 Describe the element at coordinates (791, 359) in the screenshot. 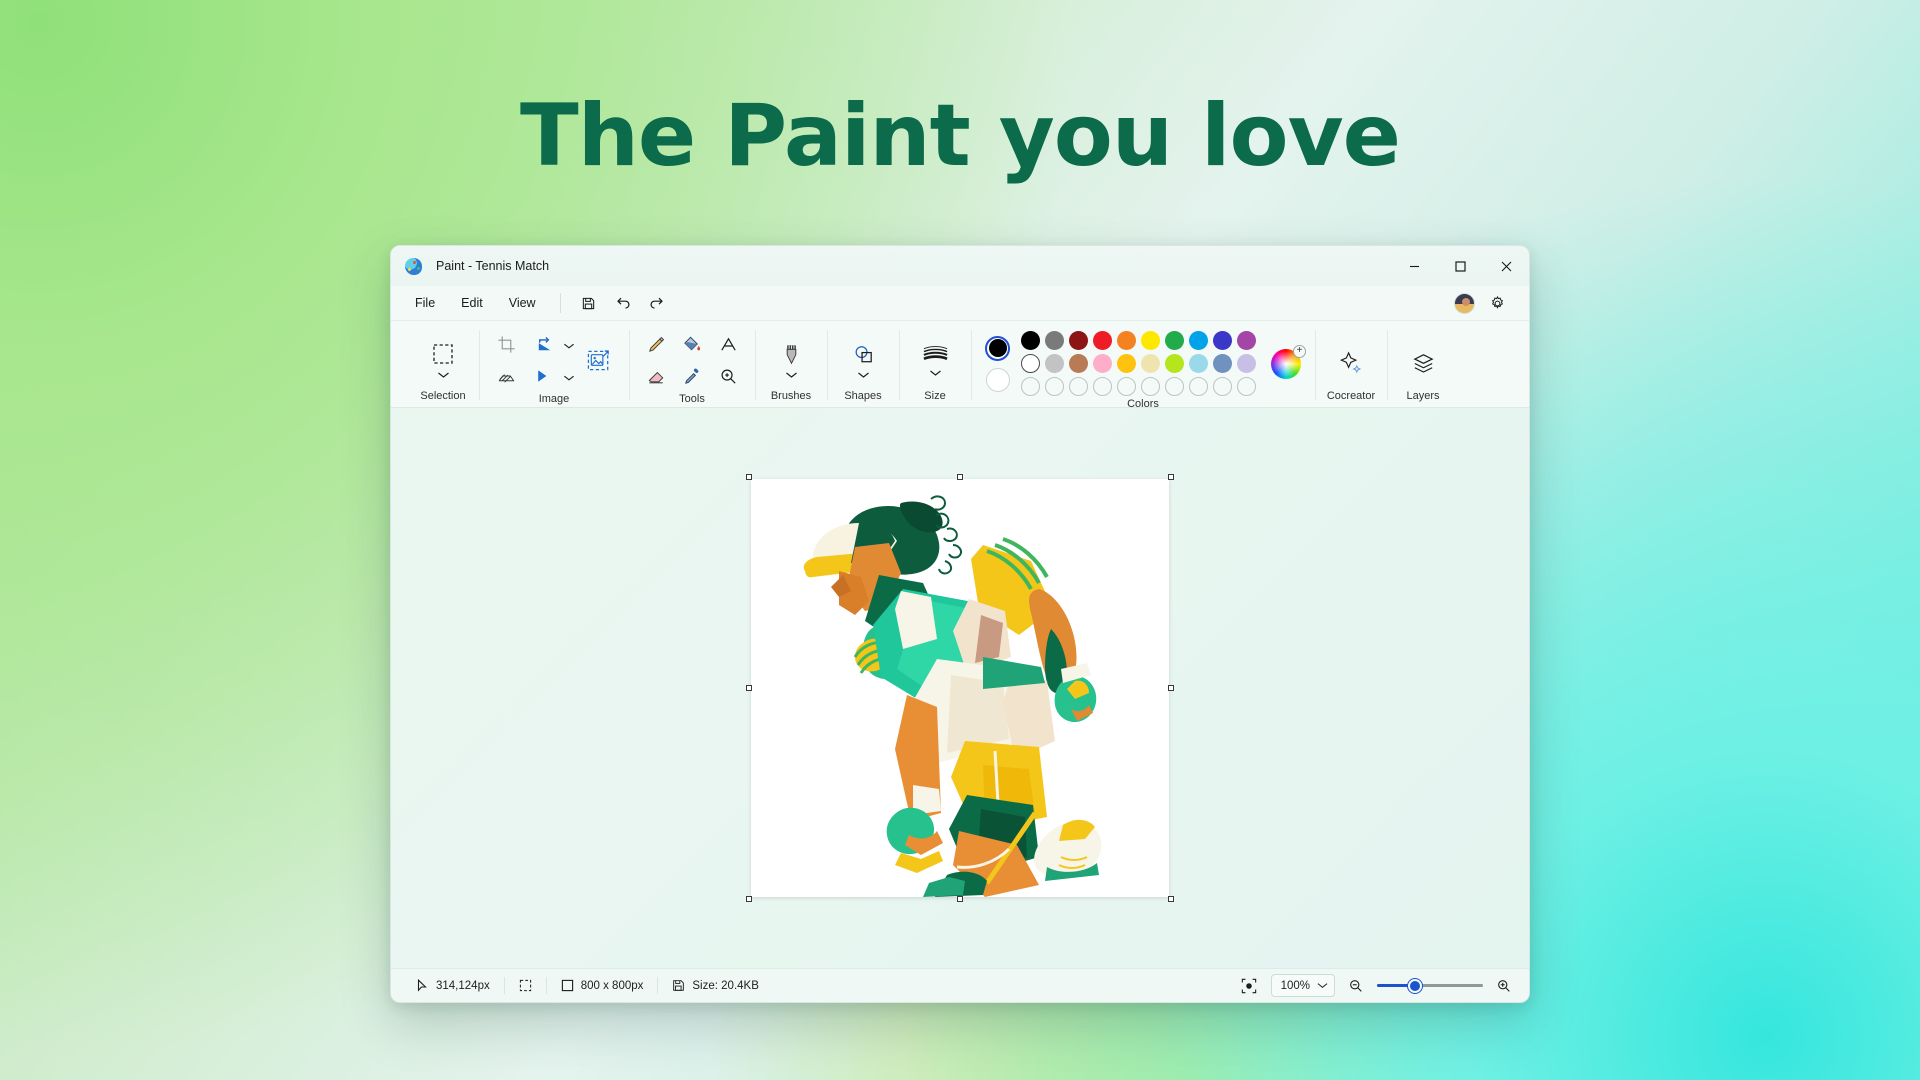

I see `brush-icon` at that location.